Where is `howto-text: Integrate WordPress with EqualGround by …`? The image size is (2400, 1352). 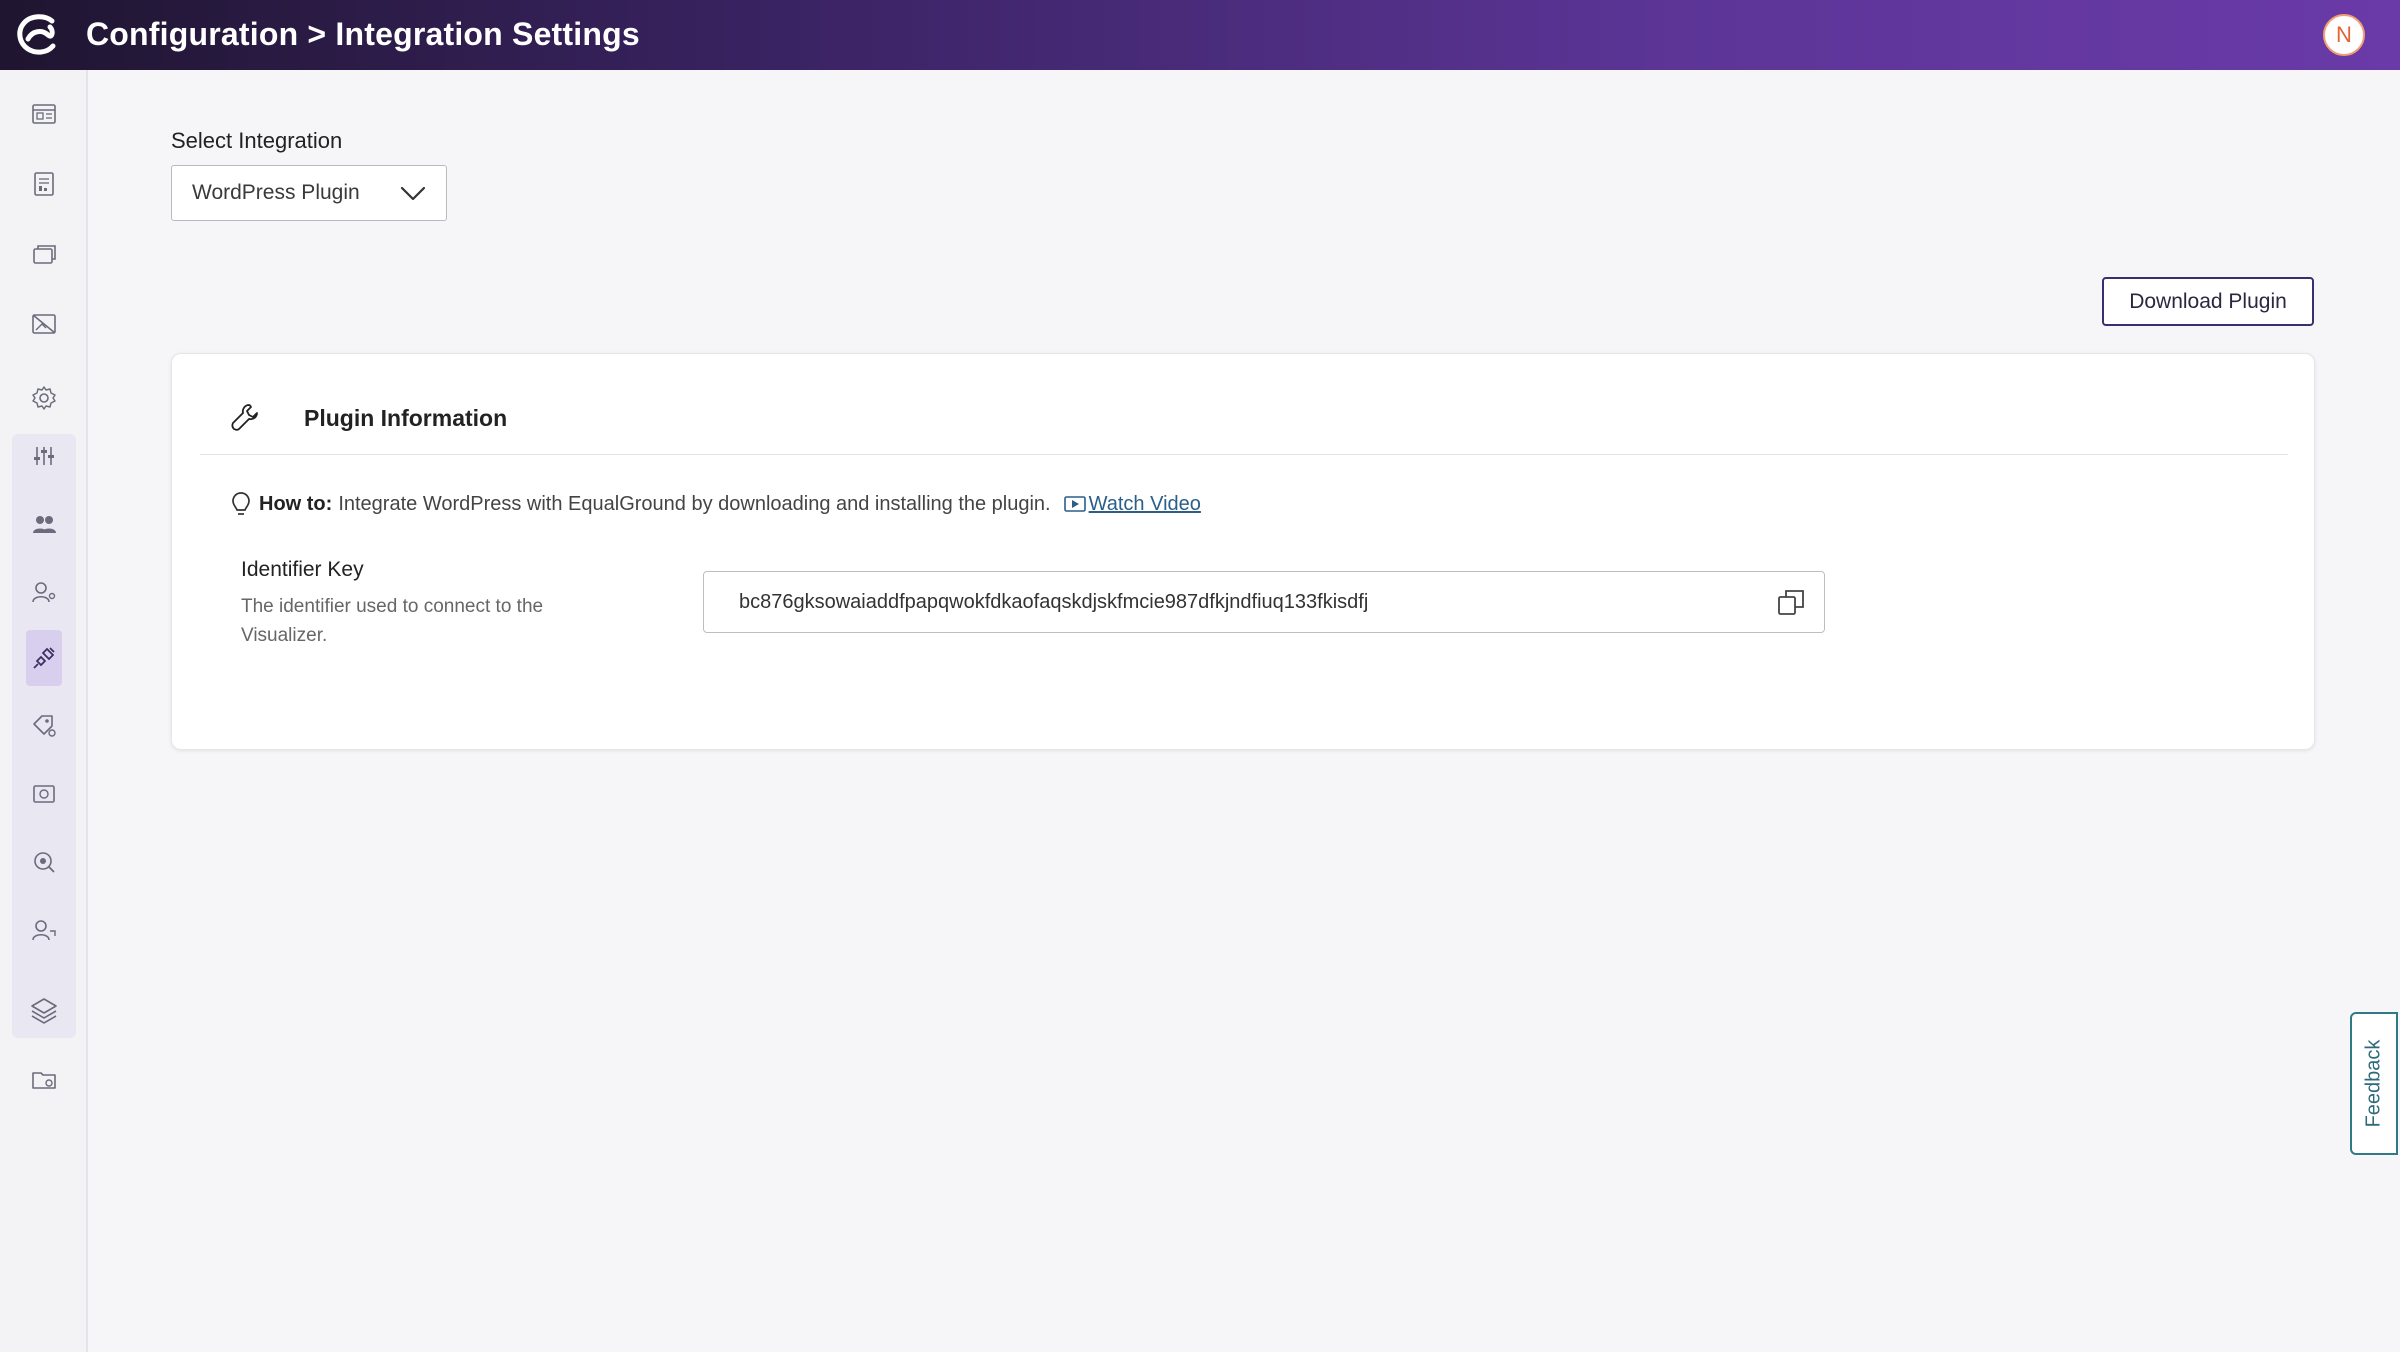
howto-text: Integrate WordPress with EqualGround by … is located at coordinates (694, 503).